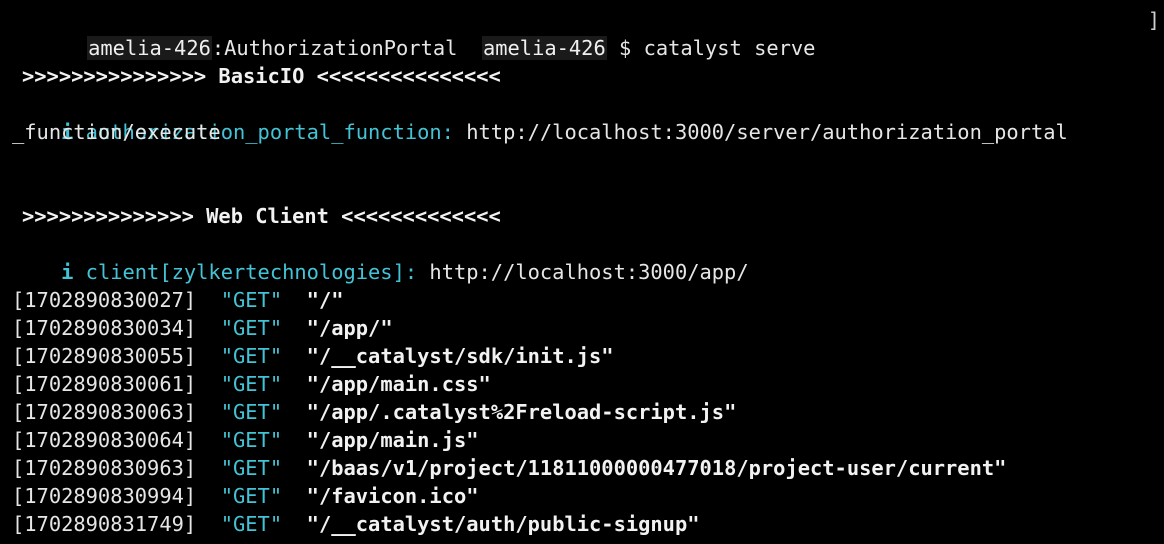 The height and width of the screenshot is (544, 1164). Describe the element at coordinates (392, 496) in the screenshot. I see `log-path: "/favicon.ico"` at that location.